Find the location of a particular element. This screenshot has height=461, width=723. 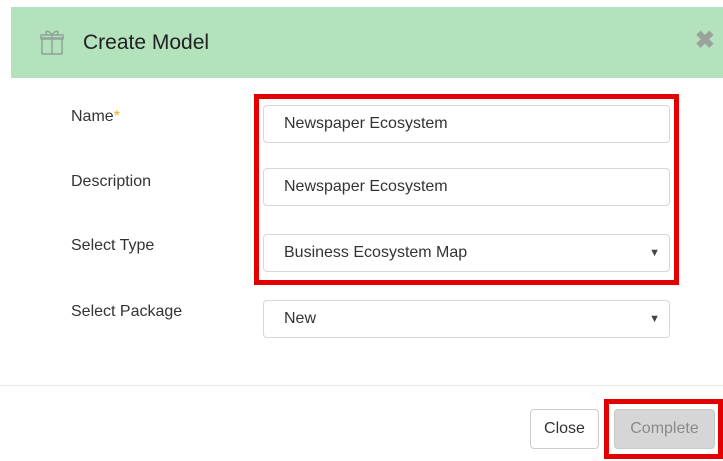

select-package-value: New is located at coordinates (300, 318).